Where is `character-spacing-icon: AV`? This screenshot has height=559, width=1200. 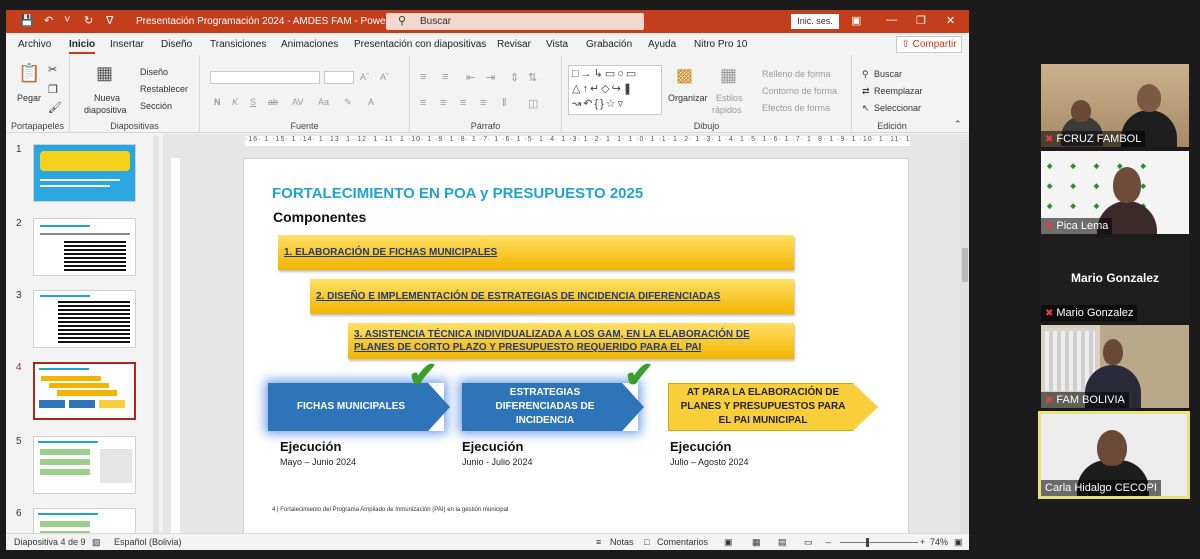 character-spacing-icon: AV is located at coordinates (297, 102).